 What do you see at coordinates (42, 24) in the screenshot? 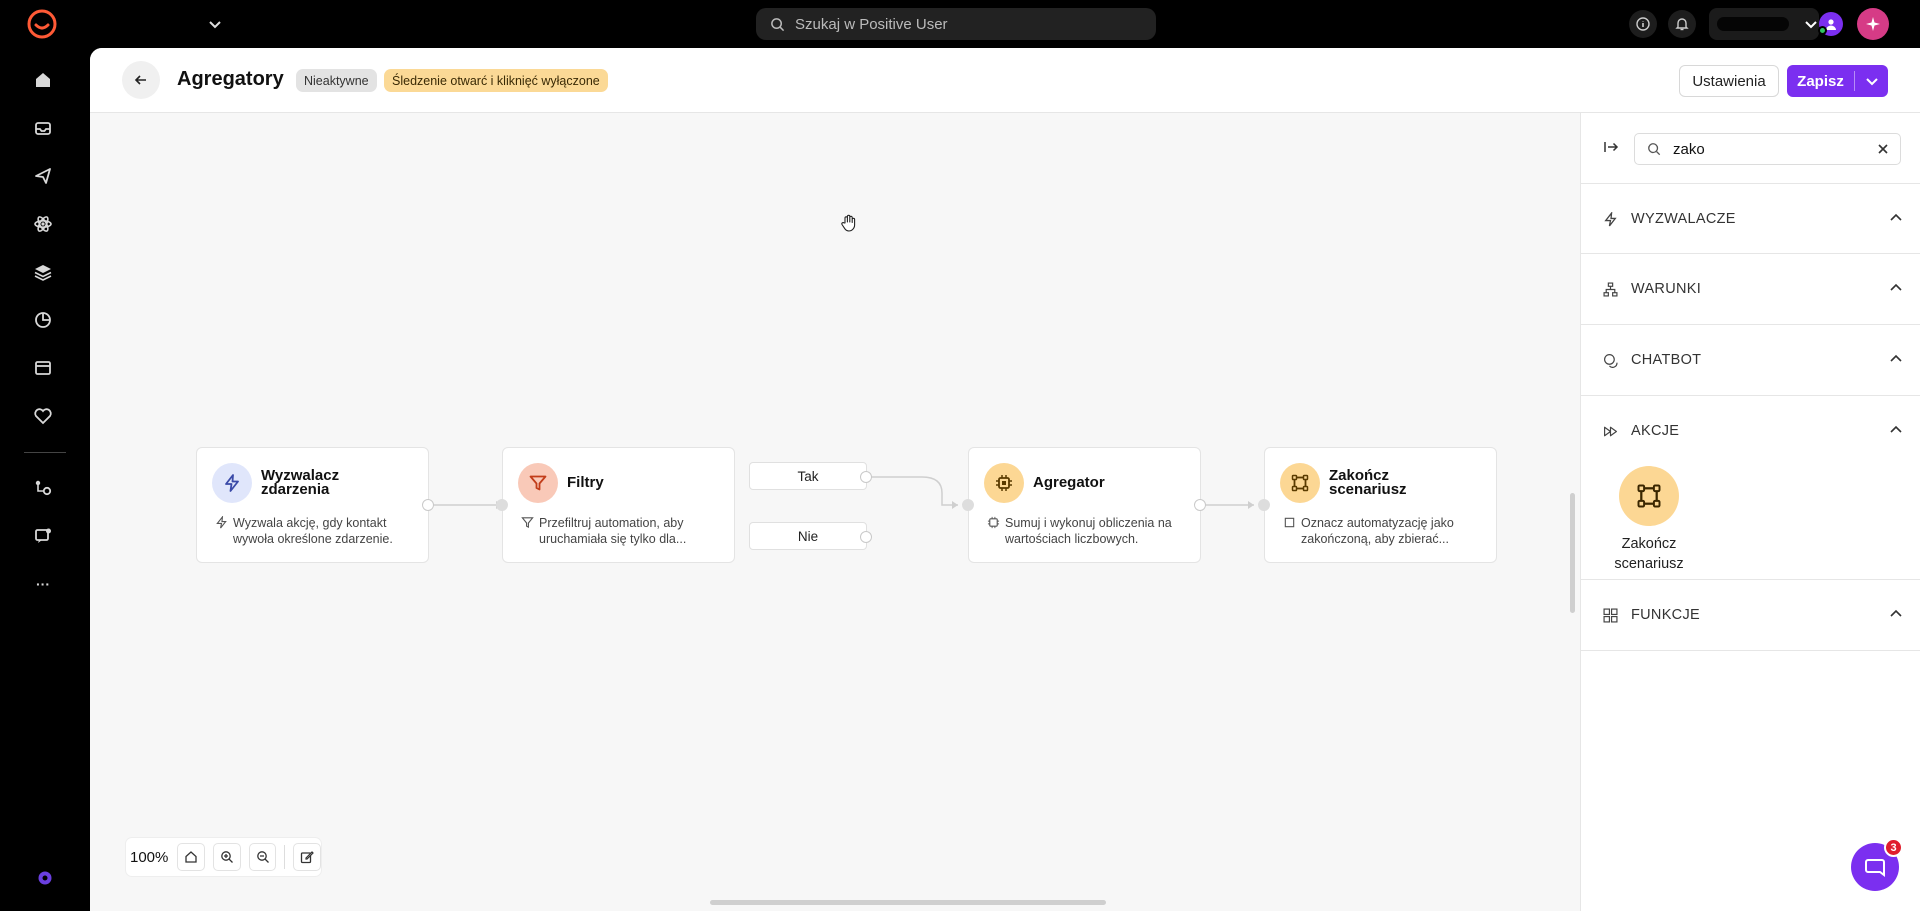
I see `logo-icon` at bounding box center [42, 24].